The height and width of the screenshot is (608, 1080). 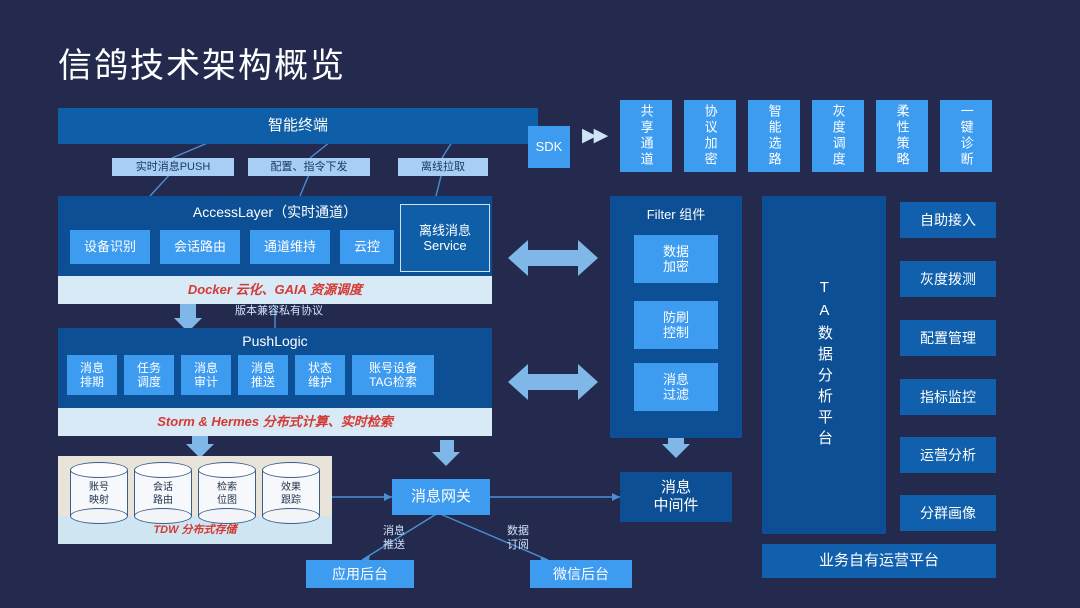 What do you see at coordinates (824, 365) in the screenshot?
I see `ta-platform-panel: TA数据分析平台` at bounding box center [824, 365].